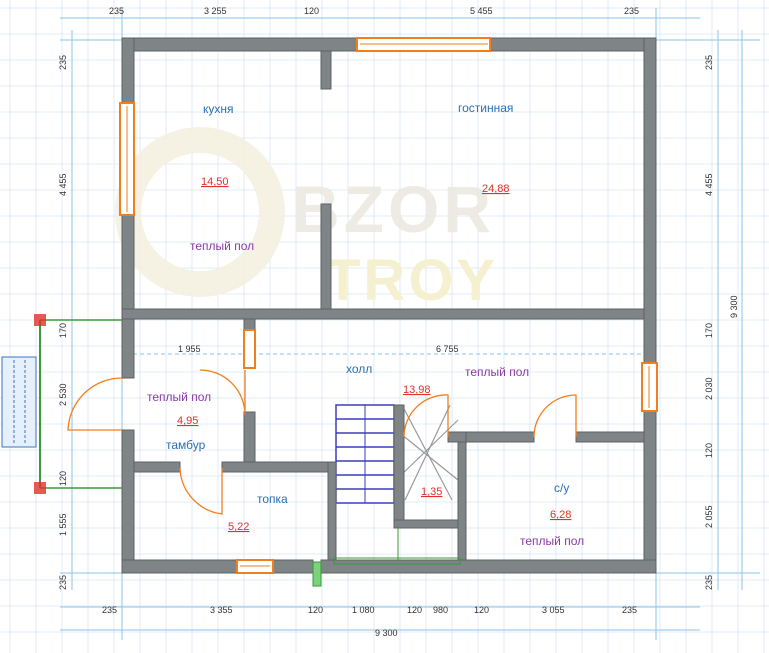 The image size is (769, 653). Describe the element at coordinates (411, 280) in the screenshot. I see `watermark-line2: TROY` at that location.